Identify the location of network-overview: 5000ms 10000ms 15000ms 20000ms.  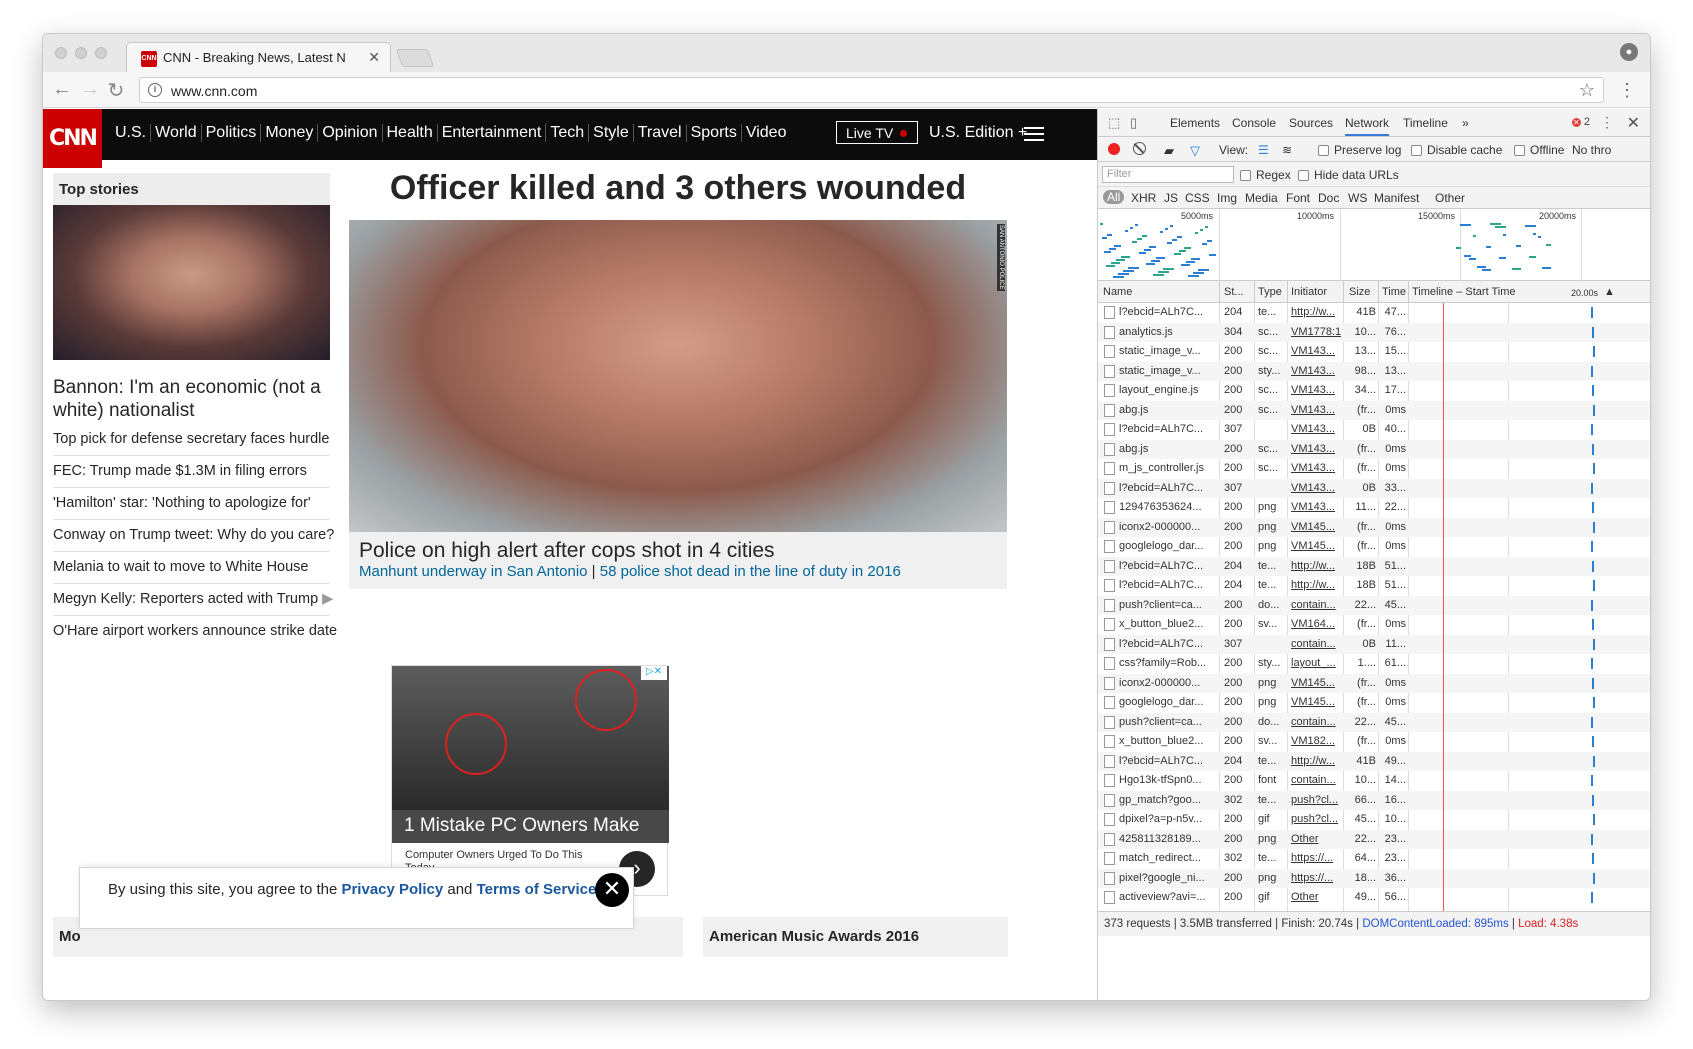
(1374, 245).